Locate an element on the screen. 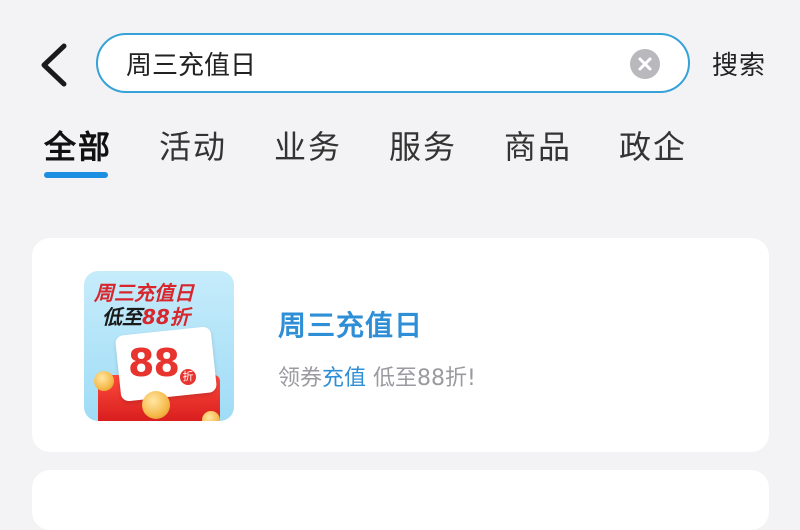  thumbnail-subtitle: 低至88折 is located at coordinates (146, 317).